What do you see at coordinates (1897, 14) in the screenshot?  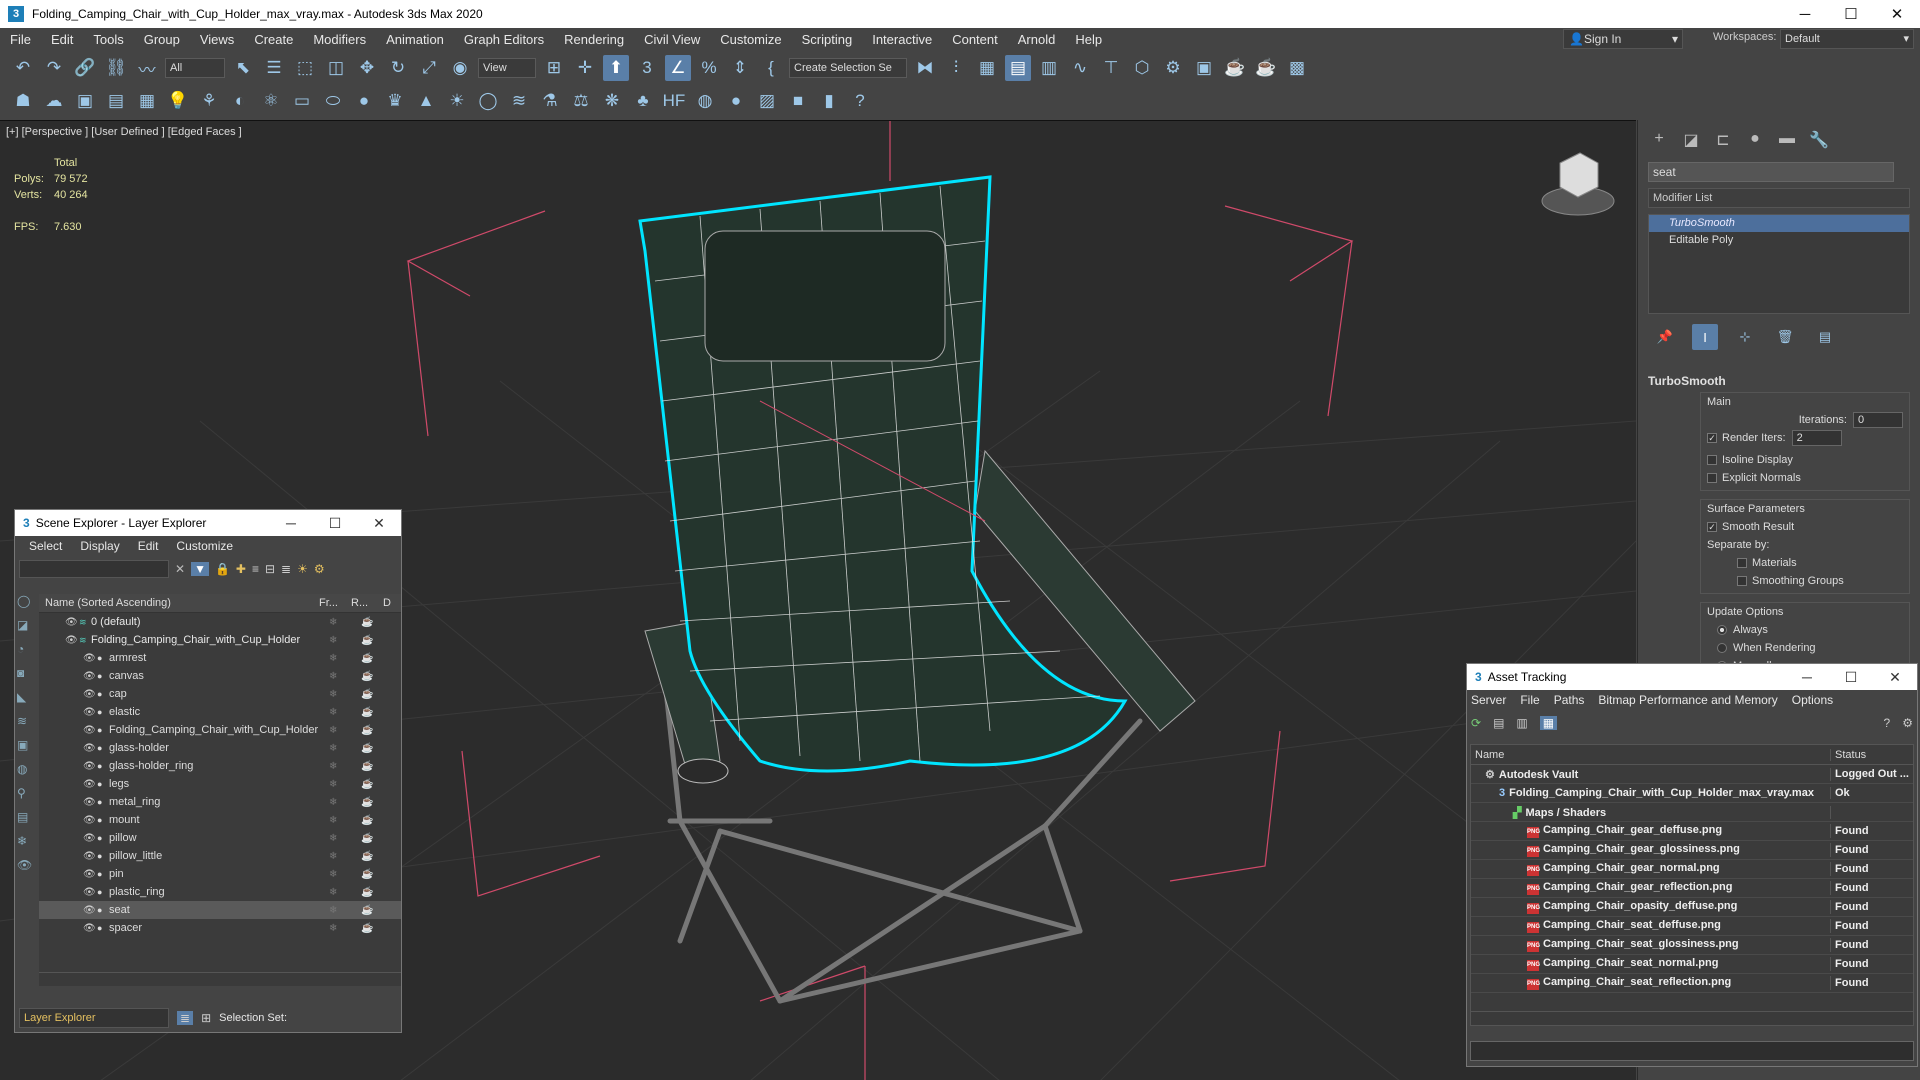 I see `close-button: ✕` at bounding box center [1897, 14].